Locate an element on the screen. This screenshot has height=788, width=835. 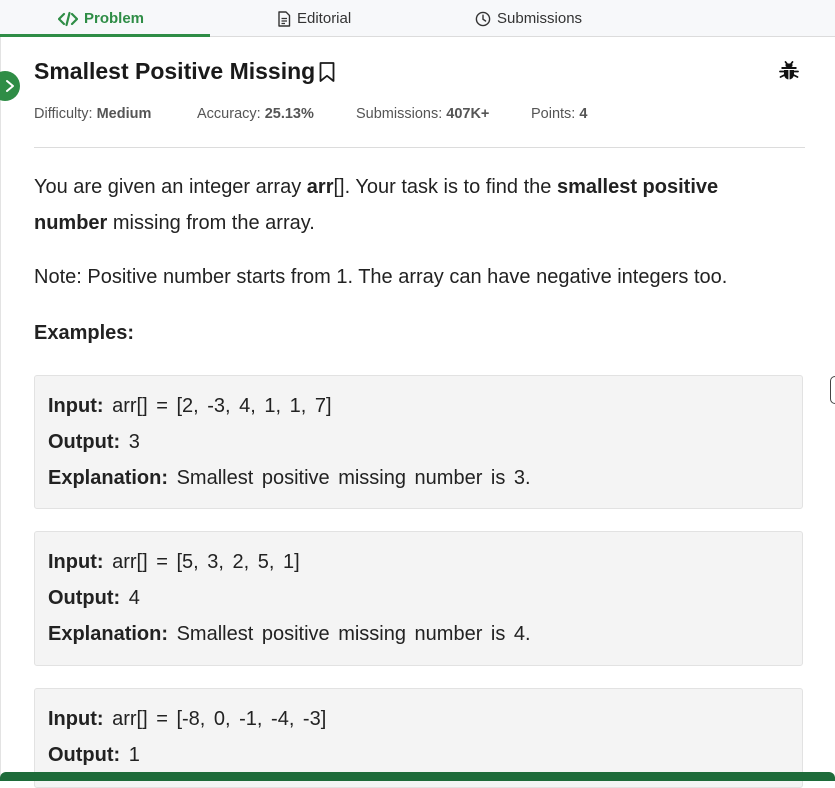
accuracy-info: Accuracy: 25.13% is located at coordinates (255, 114).